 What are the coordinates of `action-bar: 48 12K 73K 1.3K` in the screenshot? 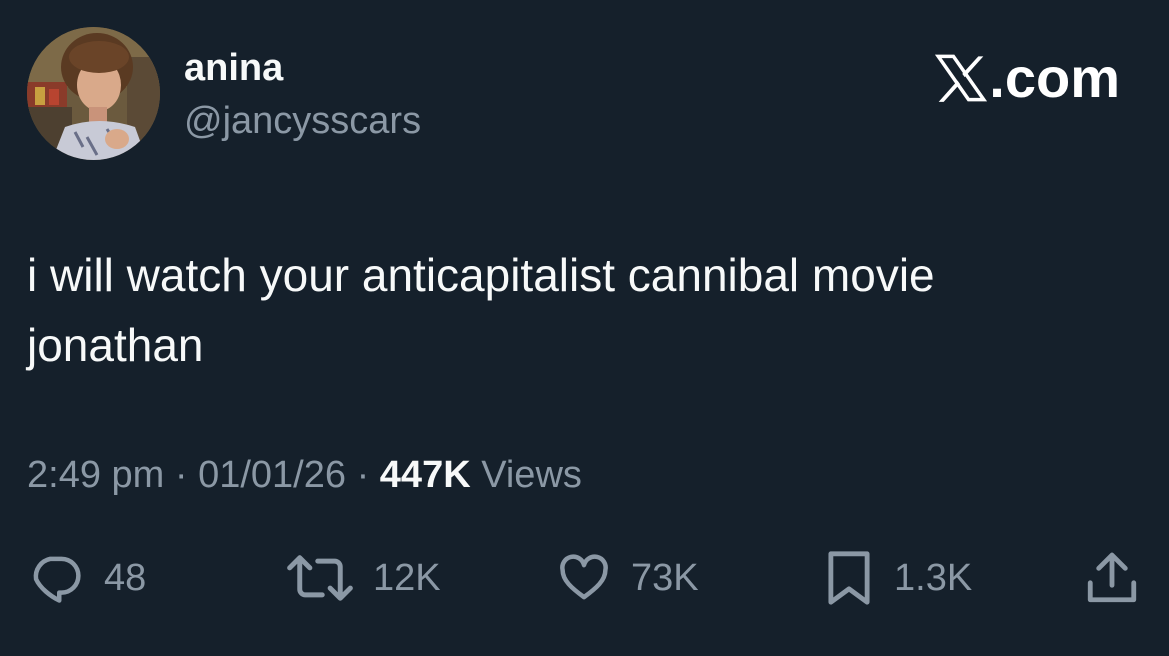 It's located at (584, 578).